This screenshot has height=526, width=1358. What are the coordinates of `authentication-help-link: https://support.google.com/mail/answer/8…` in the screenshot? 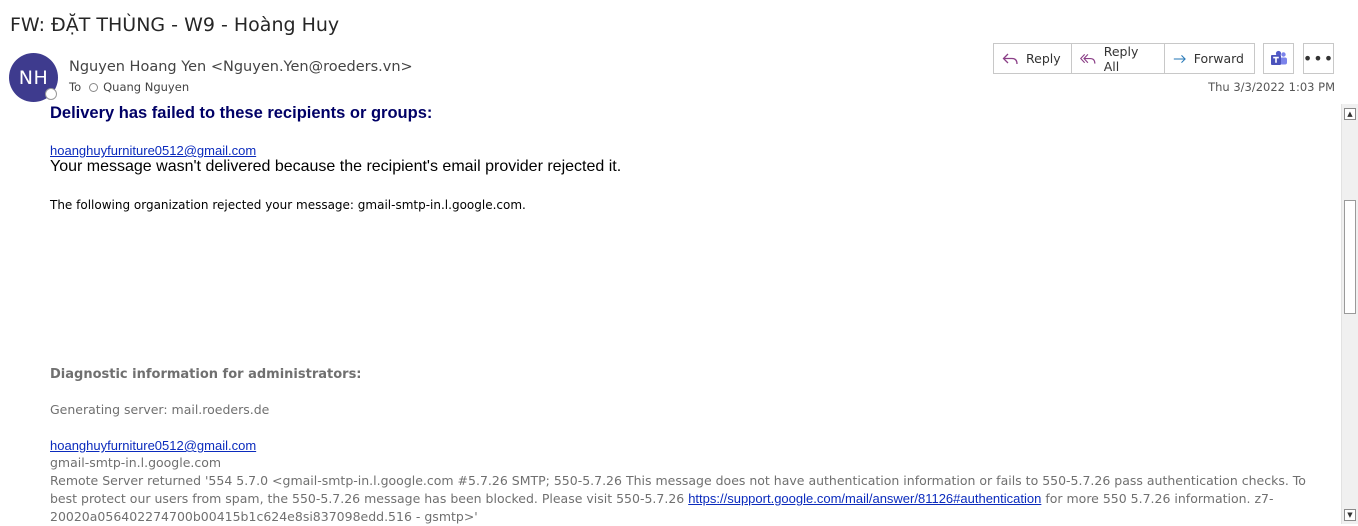 It's located at (864, 498).